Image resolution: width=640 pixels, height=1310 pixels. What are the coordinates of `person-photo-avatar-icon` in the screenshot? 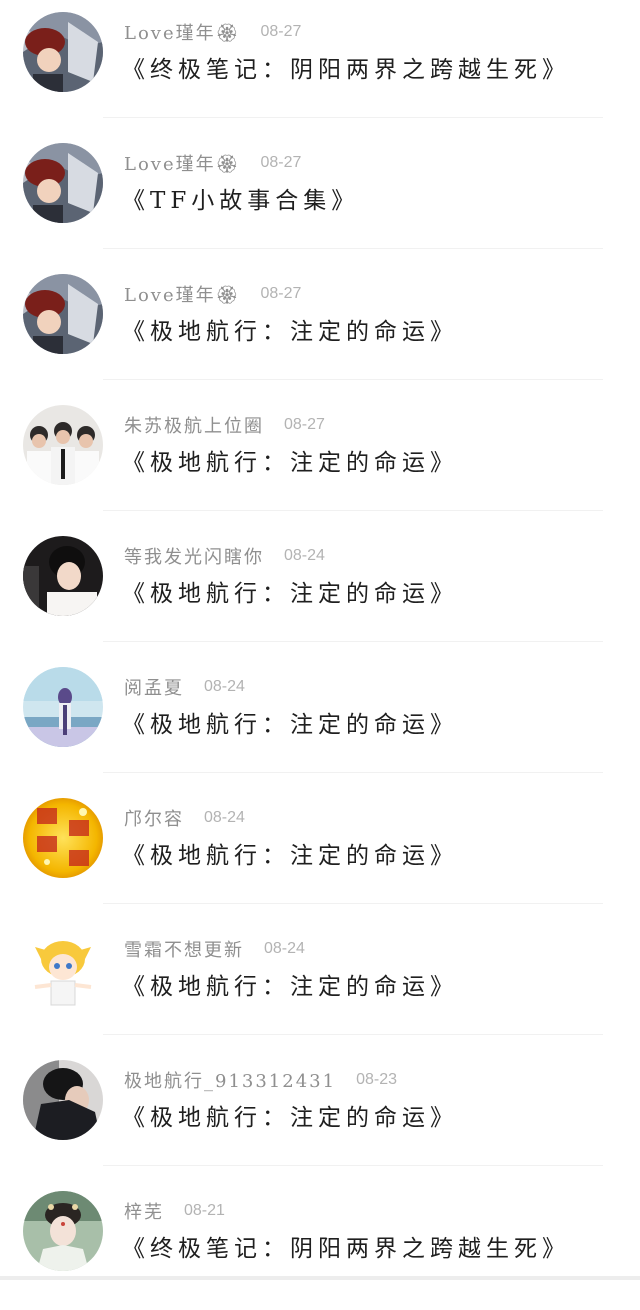 It's located at (63, 576).